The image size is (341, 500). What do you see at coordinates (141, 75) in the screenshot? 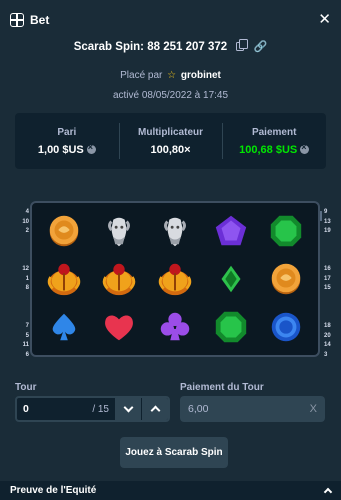
I see `placed-by-prefix: Placé par` at bounding box center [141, 75].